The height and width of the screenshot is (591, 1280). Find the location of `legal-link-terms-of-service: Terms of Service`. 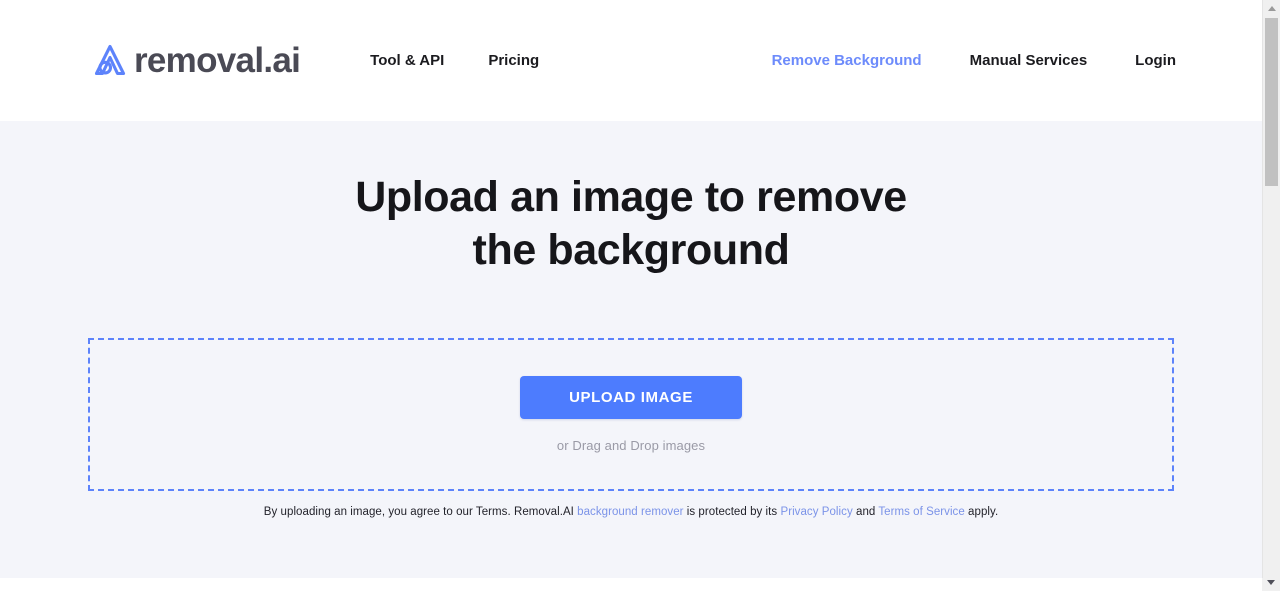

legal-link-terms-of-service: Terms of Service is located at coordinates (921, 512).